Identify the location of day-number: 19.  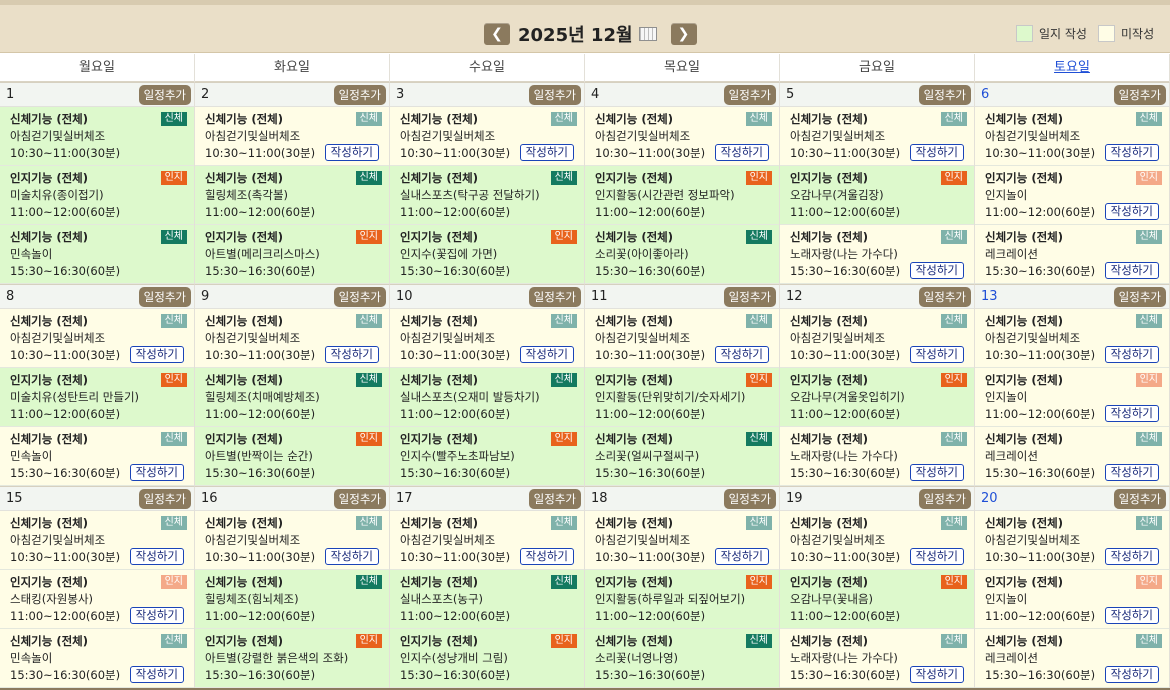
(794, 498).